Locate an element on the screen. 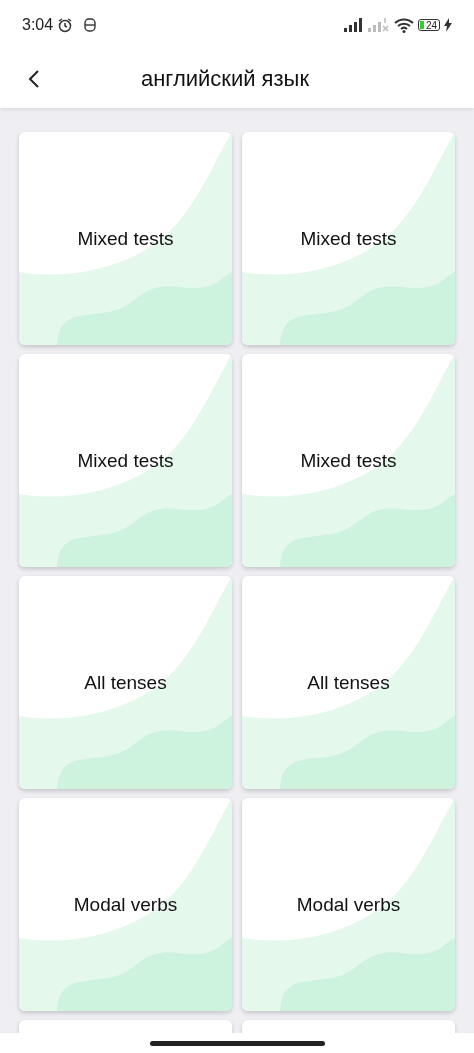  signal-icon is located at coordinates (354, 25).